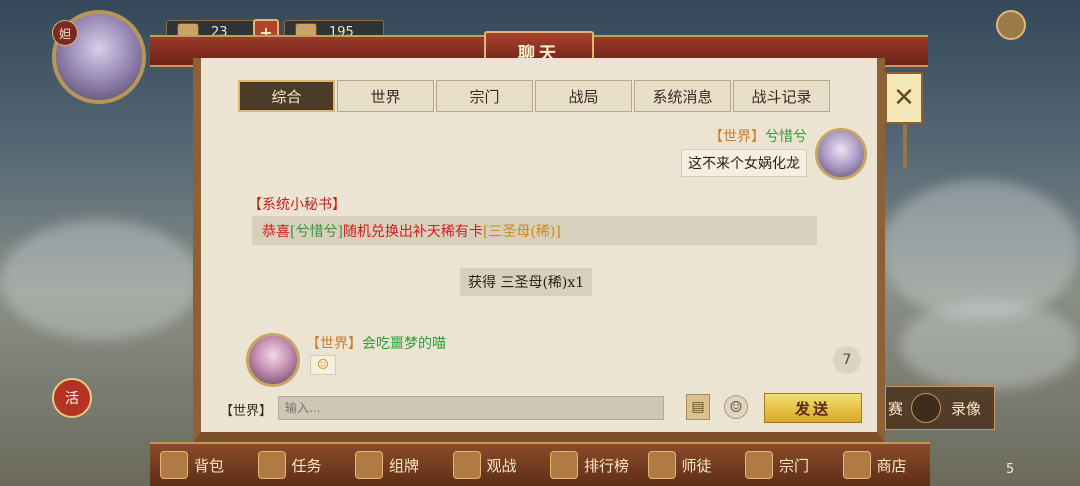  I want to click on bag-count: 5, so click(1010, 469).